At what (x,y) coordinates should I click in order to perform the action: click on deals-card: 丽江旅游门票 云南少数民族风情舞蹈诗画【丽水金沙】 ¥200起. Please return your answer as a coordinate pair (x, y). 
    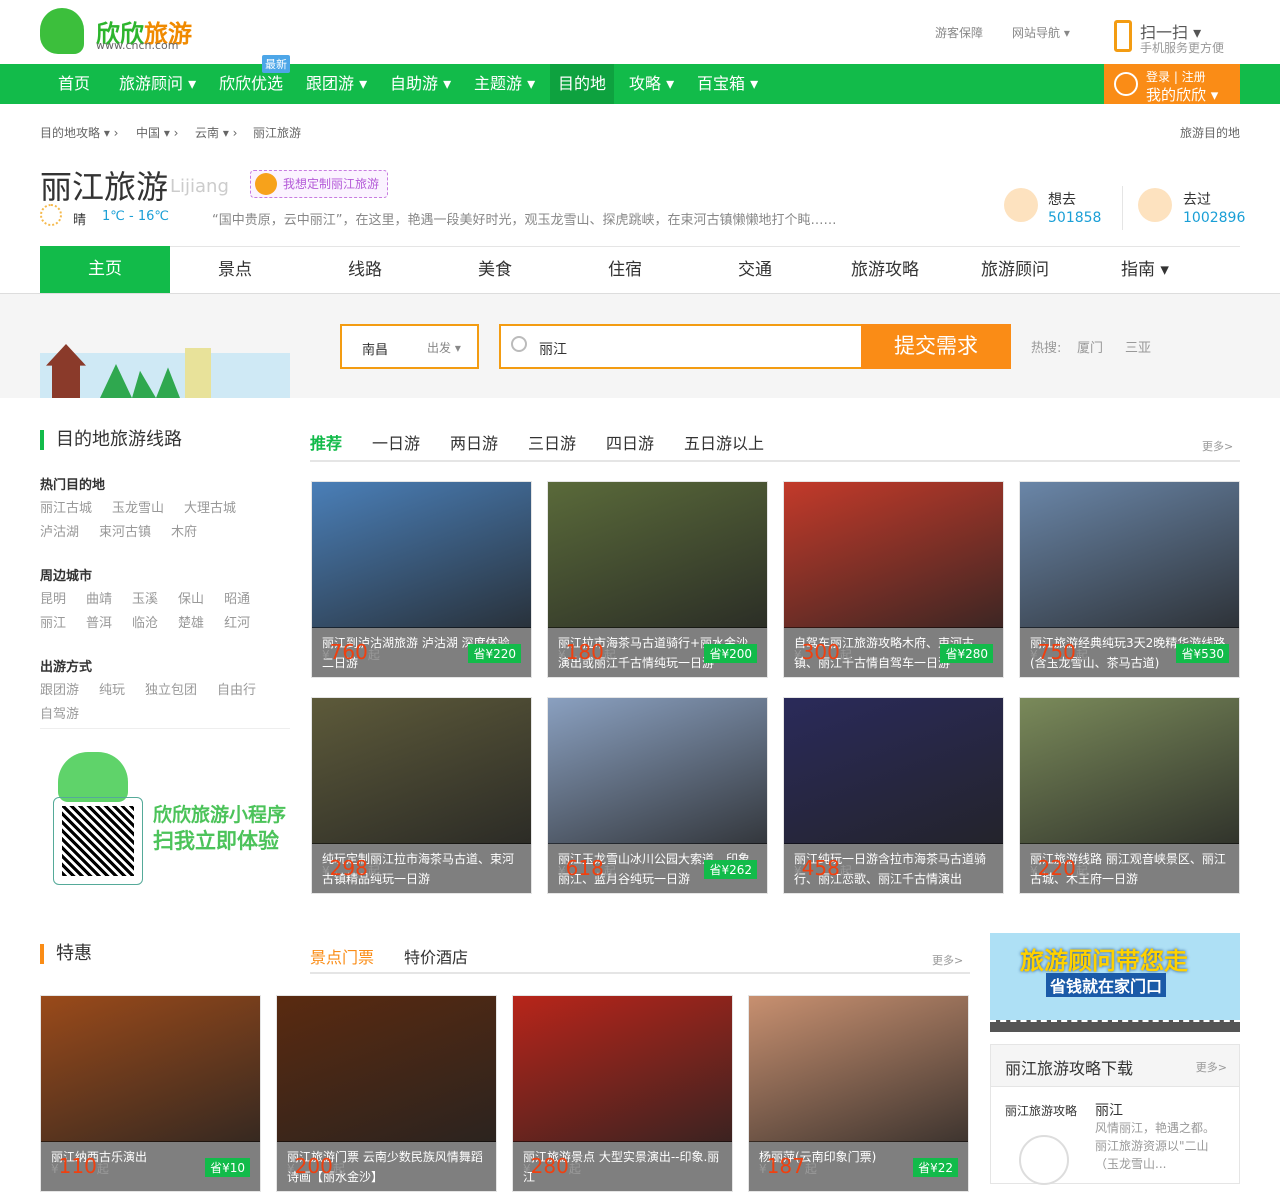
    Looking at the image, I should click on (386, 1093).